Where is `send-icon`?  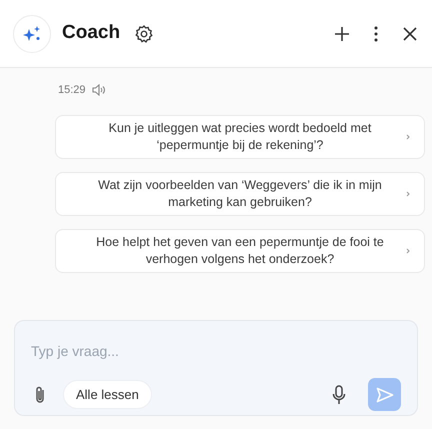
send-icon is located at coordinates (385, 394).